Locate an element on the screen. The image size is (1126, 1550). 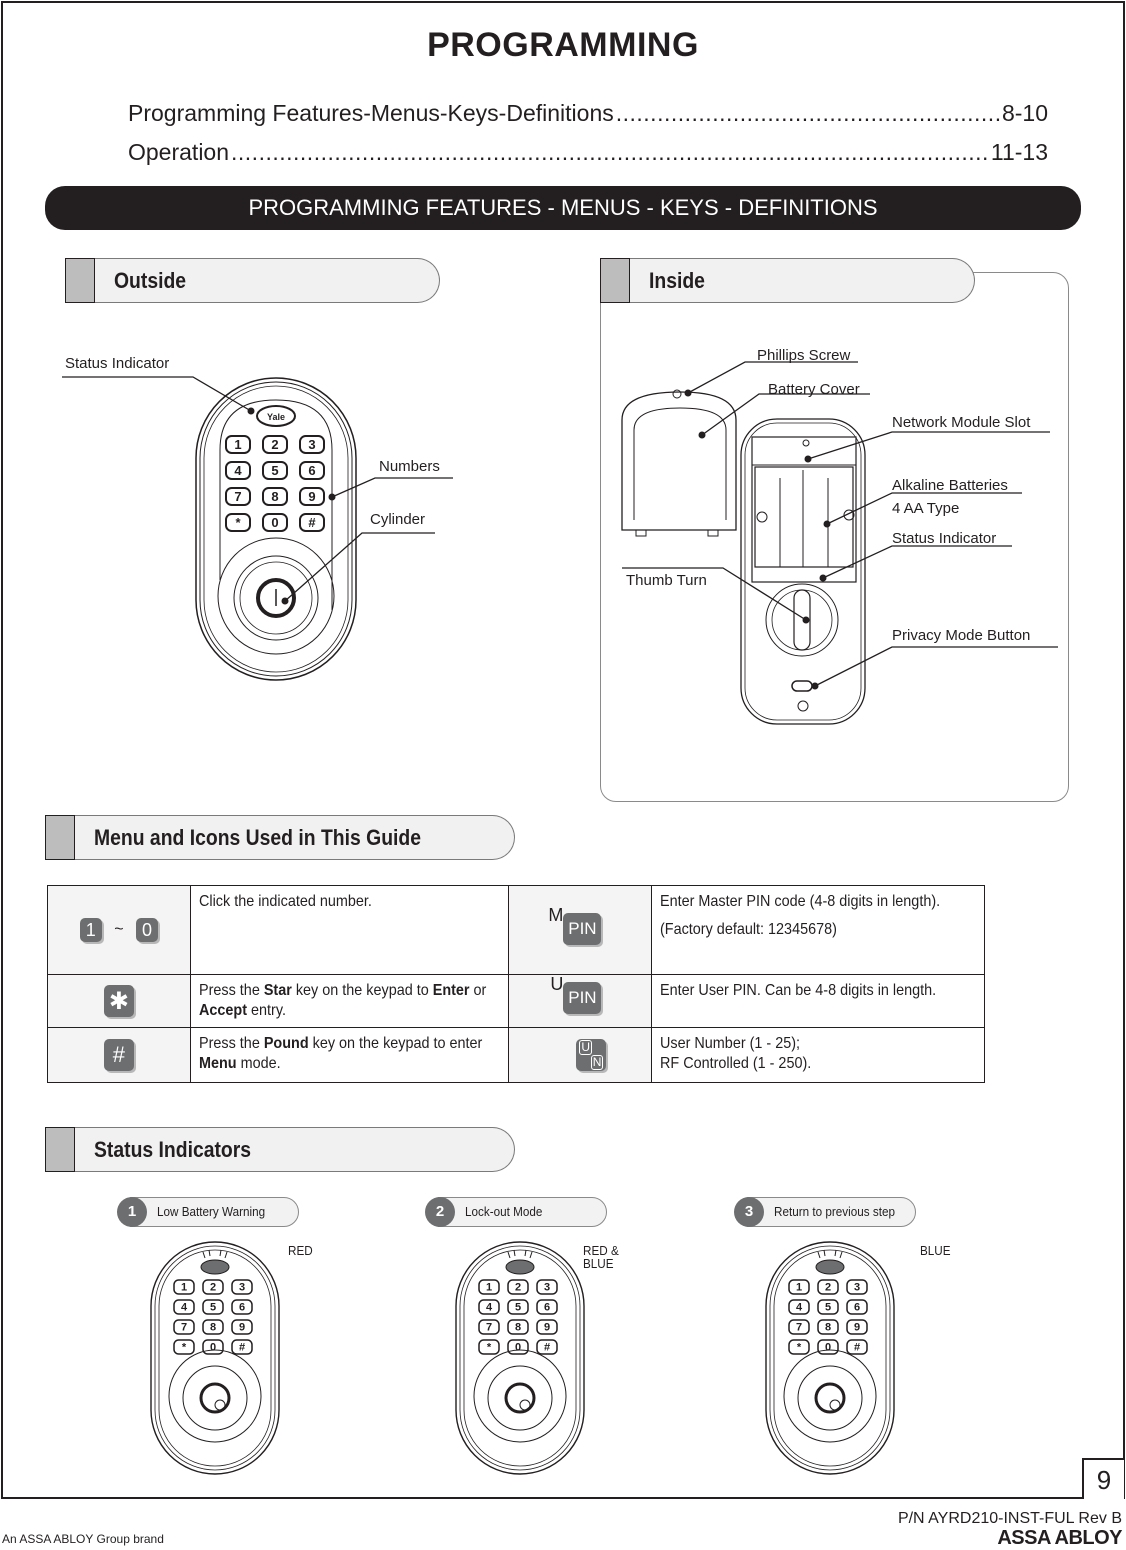
part-number: P/N AYRD210-INST-FUL Rev B is located at coordinates (1009, 1518).